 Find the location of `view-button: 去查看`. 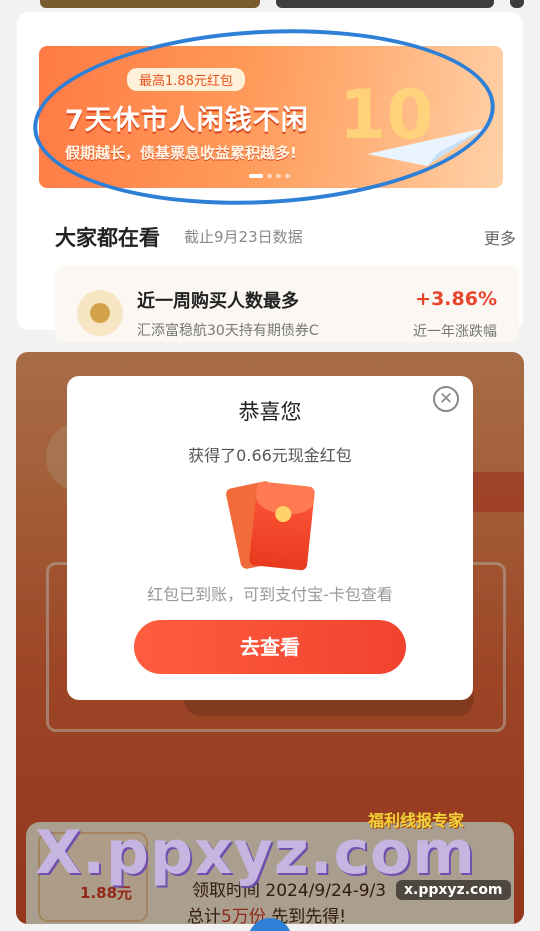

view-button: 去查看 is located at coordinates (270, 647).